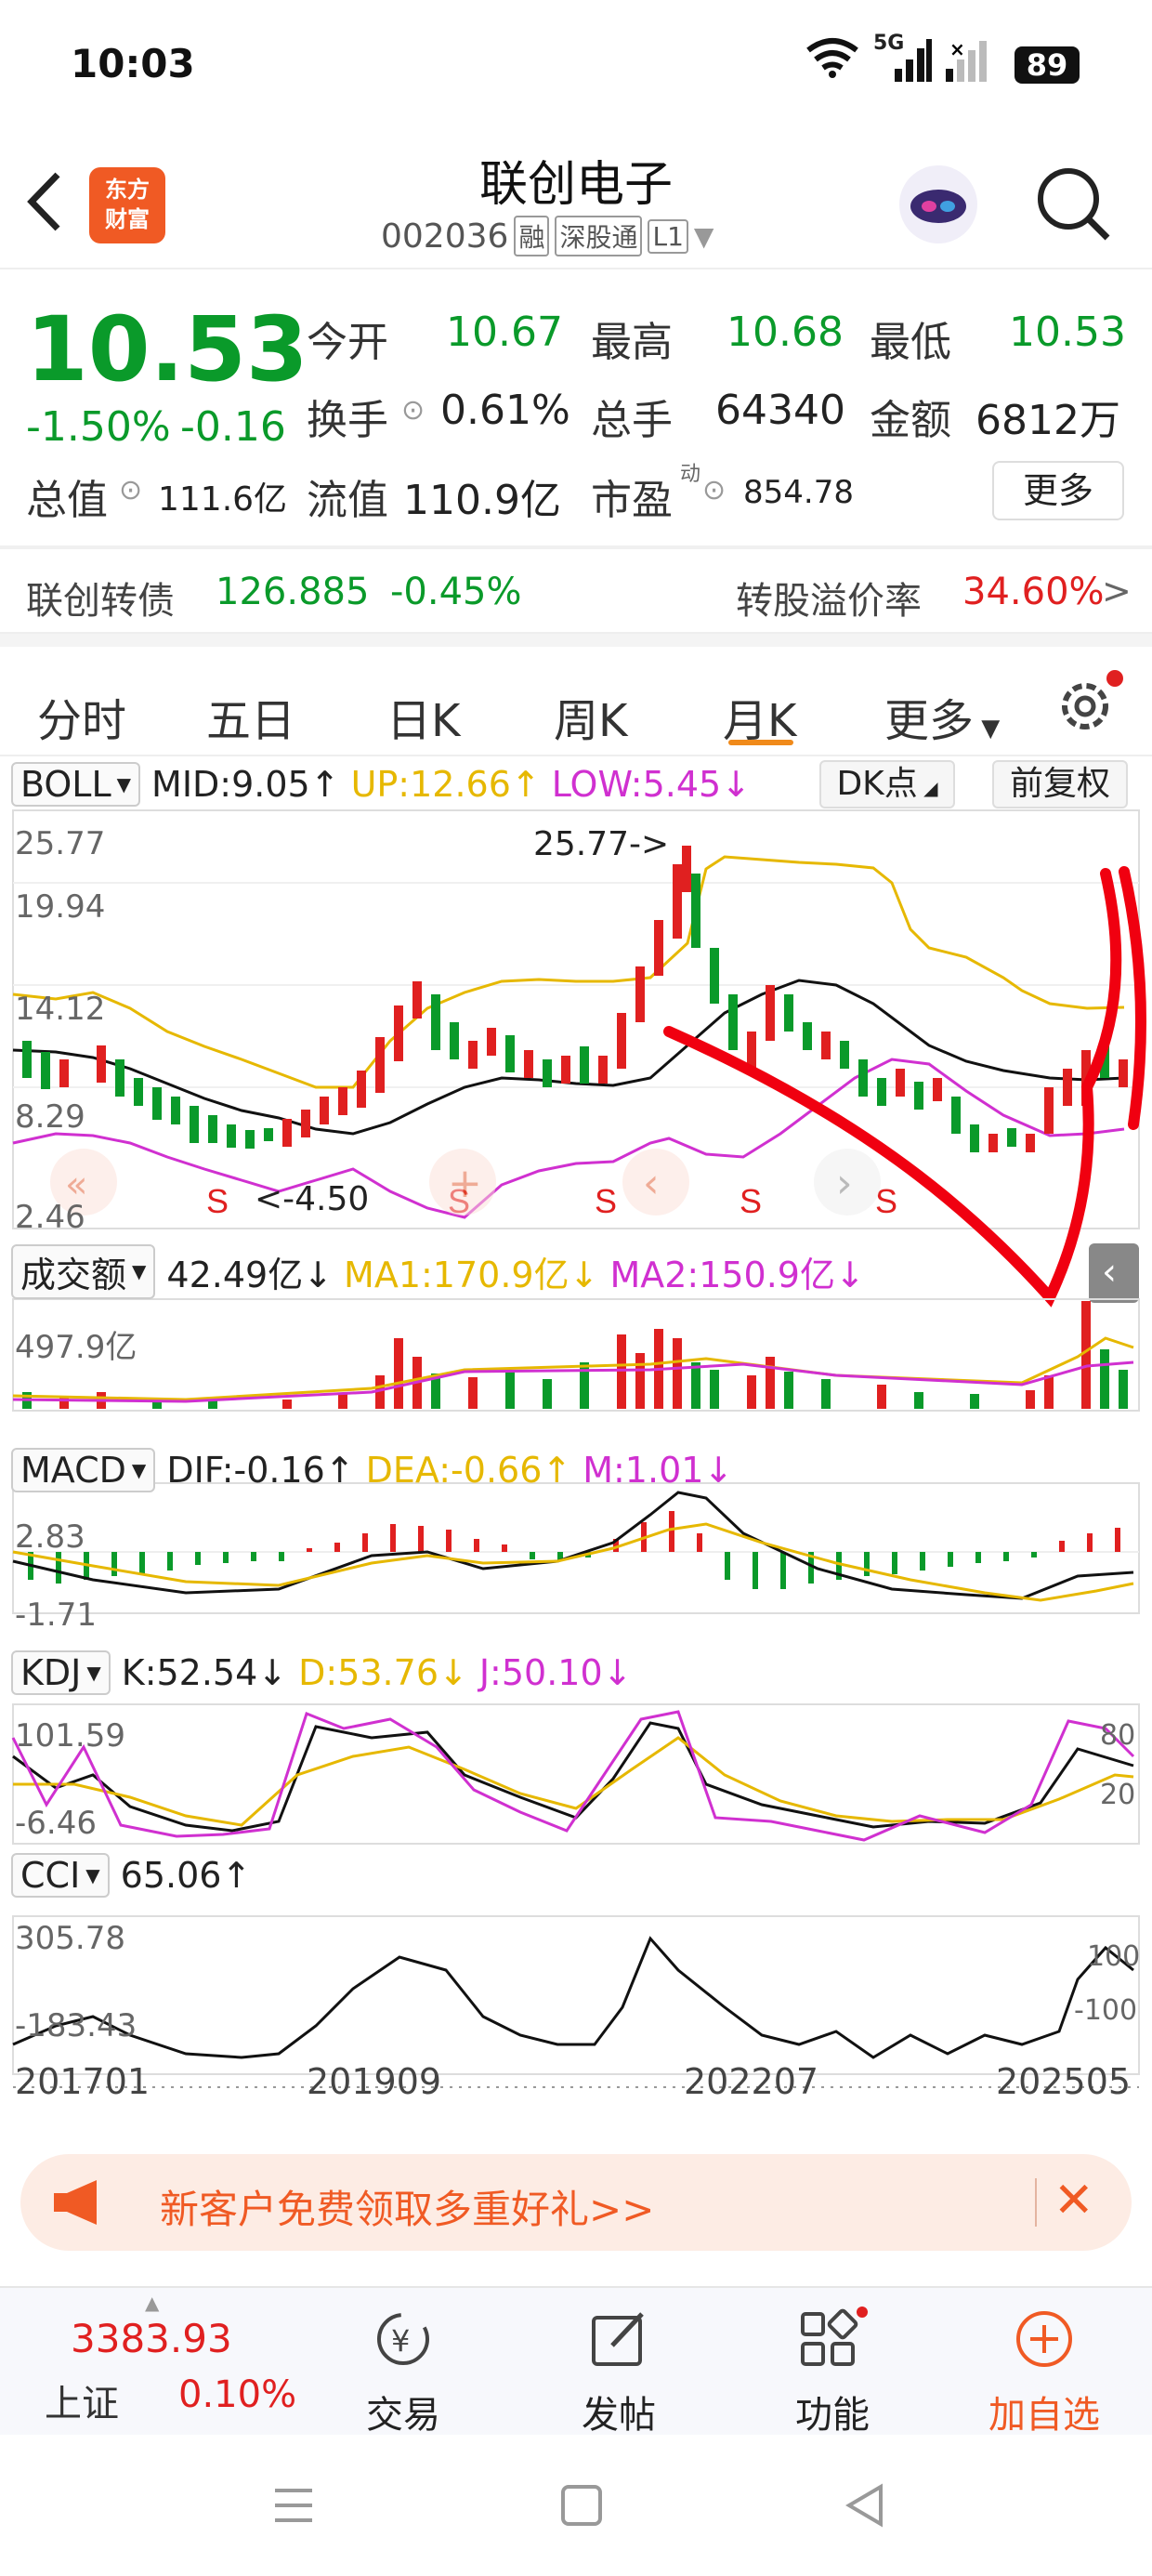  What do you see at coordinates (76, 1347) in the screenshot?
I see `volume-y-label: 497.9亿` at bounding box center [76, 1347].